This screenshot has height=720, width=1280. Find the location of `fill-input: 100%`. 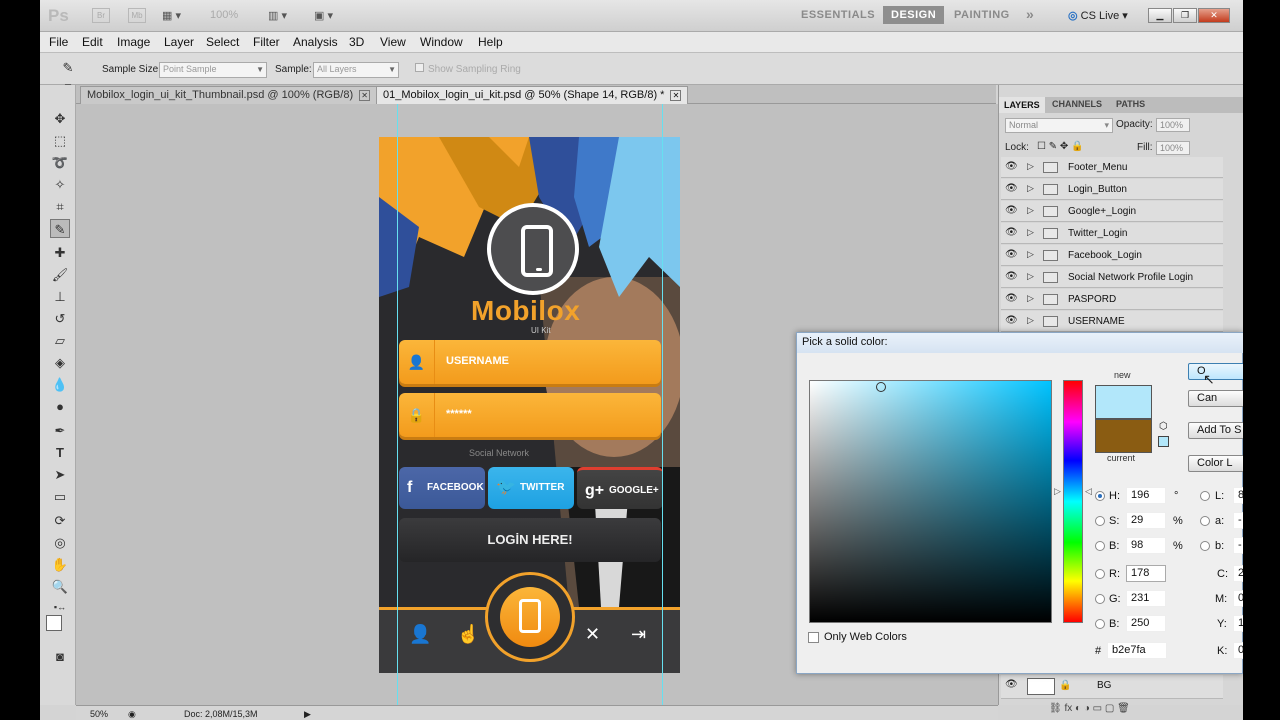

fill-input: 100% is located at coordinates (1173, 148).